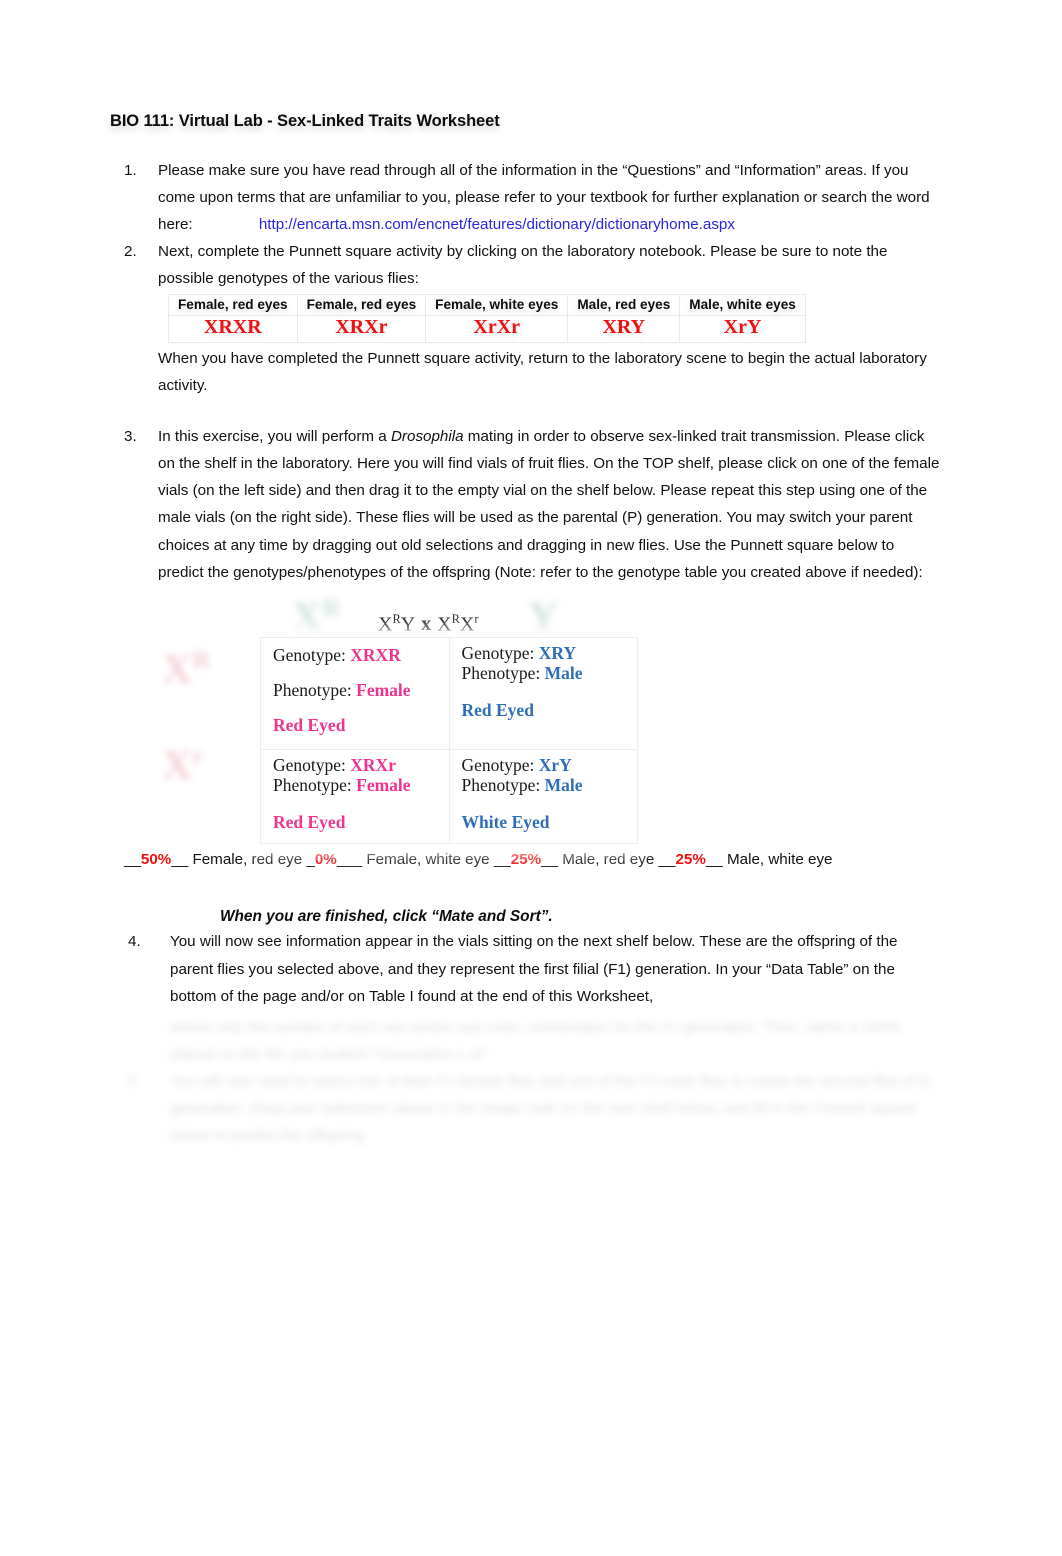 This screenshot has width=1062, height=1556. What do you see at coordinates (383, 689) in the screenshot?
I see `punnett-cell-1-phenotype: Female` at bounding box center [383, 689].